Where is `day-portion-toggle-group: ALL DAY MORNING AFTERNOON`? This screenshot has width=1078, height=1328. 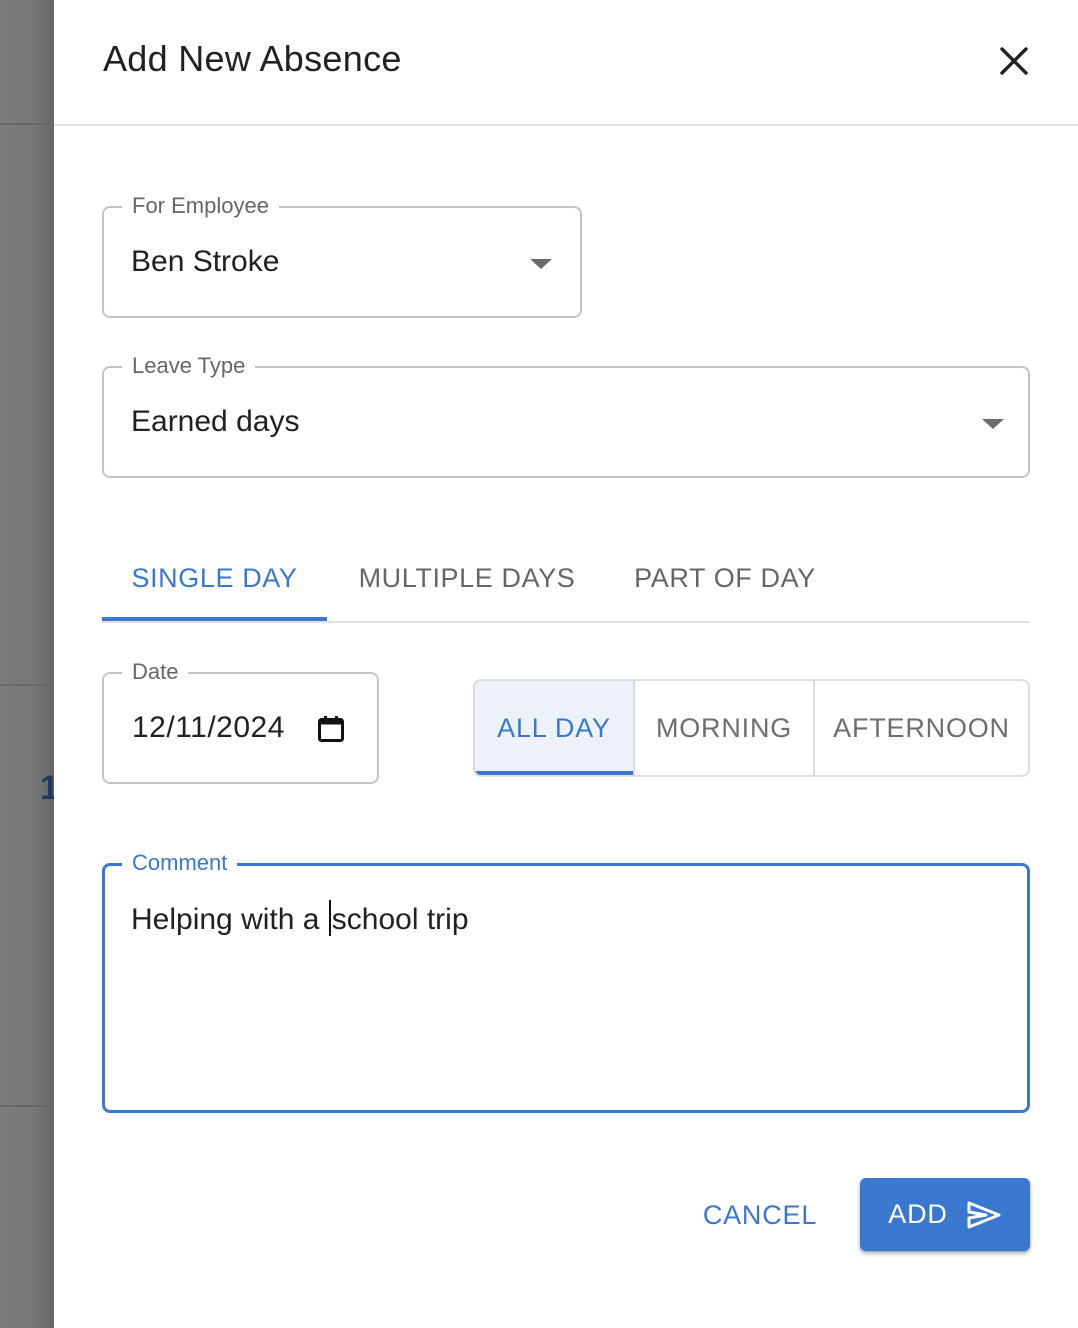
day-portion-toggle-group: ALL DAY MORNING AFTERNOON is located at coordinates (751, 728).